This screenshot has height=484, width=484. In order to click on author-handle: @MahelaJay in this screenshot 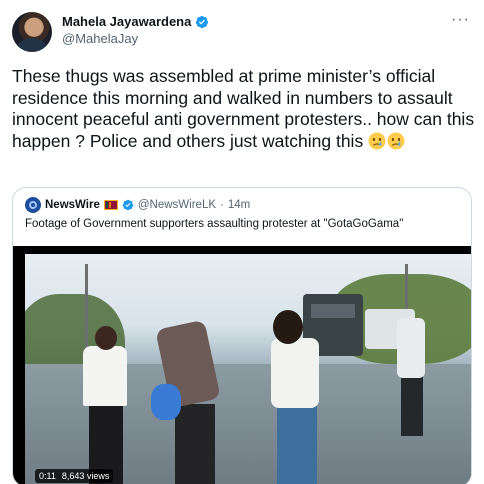, I will do `click(100, 38)`.